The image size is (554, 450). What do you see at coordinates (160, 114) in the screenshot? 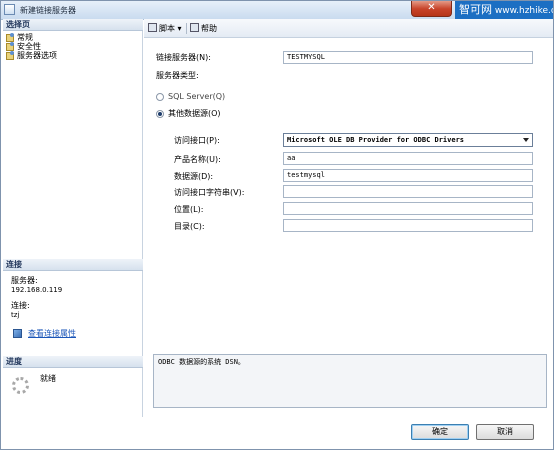
I see `other-data-source-radio` at bounding box center [160, 114].